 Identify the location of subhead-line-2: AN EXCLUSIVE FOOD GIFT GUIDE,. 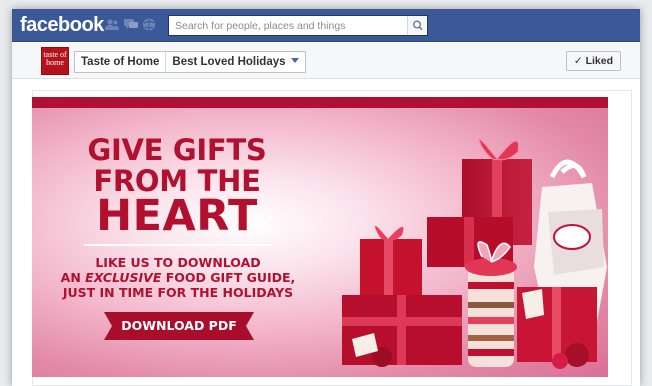
(178, 277).